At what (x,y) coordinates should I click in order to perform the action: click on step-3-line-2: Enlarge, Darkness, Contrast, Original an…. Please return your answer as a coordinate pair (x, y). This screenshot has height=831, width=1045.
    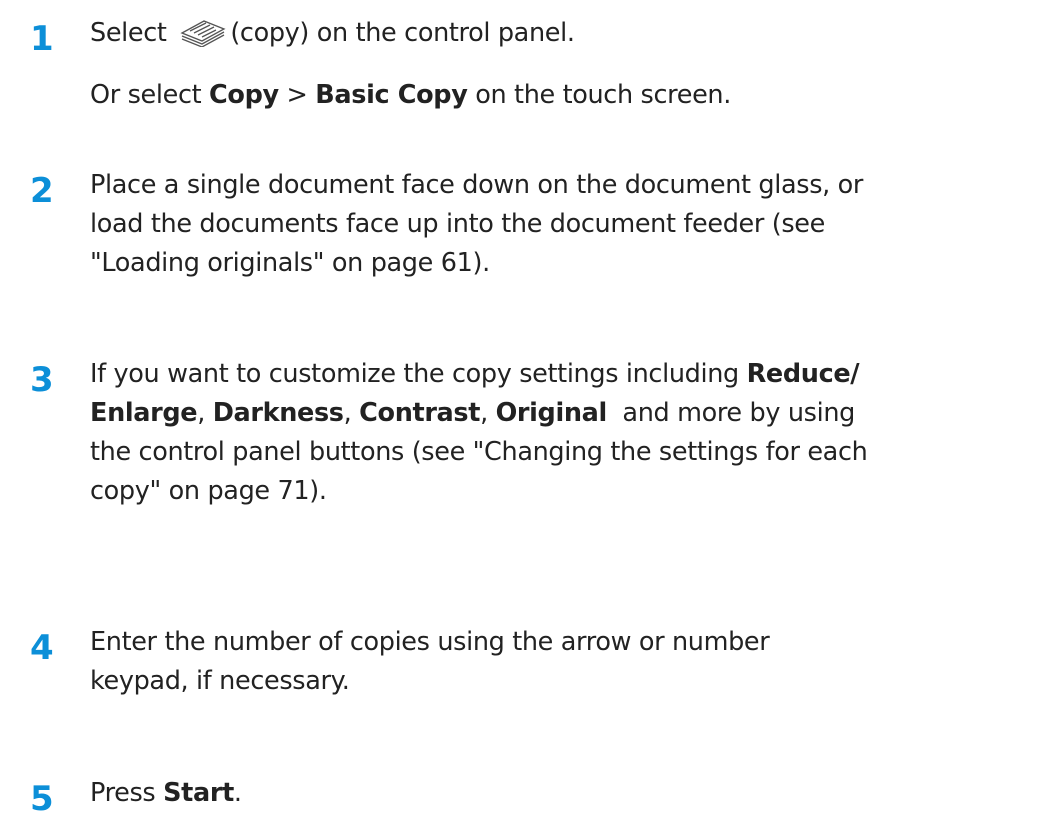
    Looking at the image, I should click on (472, 413).